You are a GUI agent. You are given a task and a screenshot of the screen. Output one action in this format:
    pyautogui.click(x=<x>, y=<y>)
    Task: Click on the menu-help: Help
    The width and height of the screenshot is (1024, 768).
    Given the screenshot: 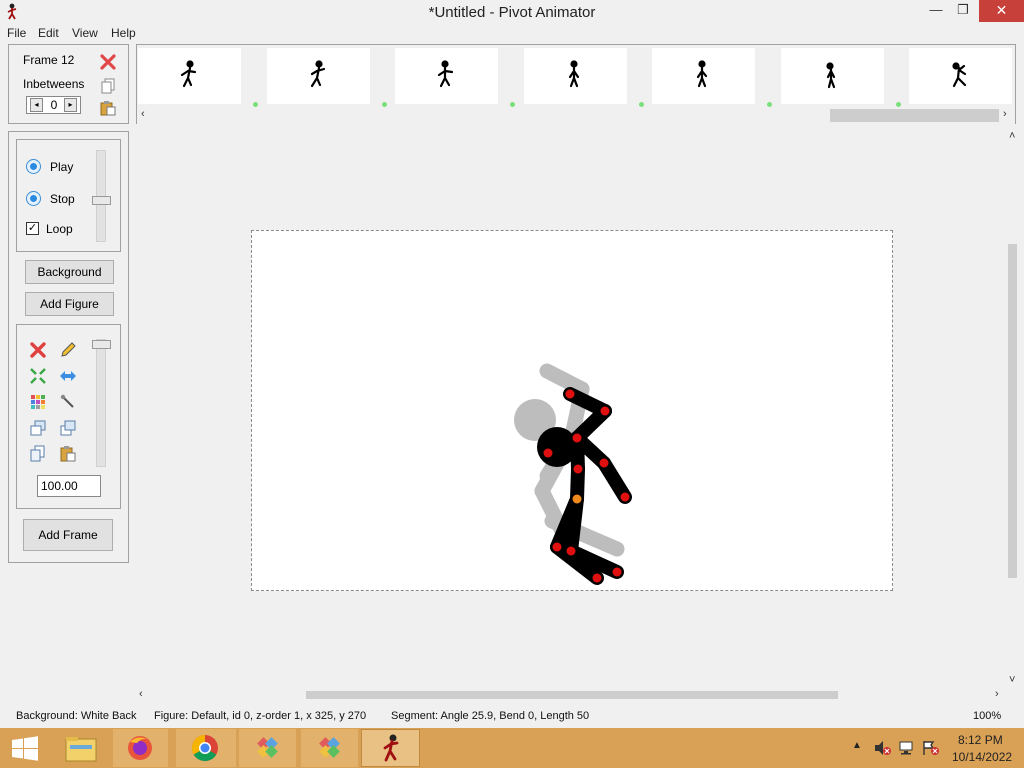 What is the action you would take?
    pyautogui.click(x=123, y=33)
    